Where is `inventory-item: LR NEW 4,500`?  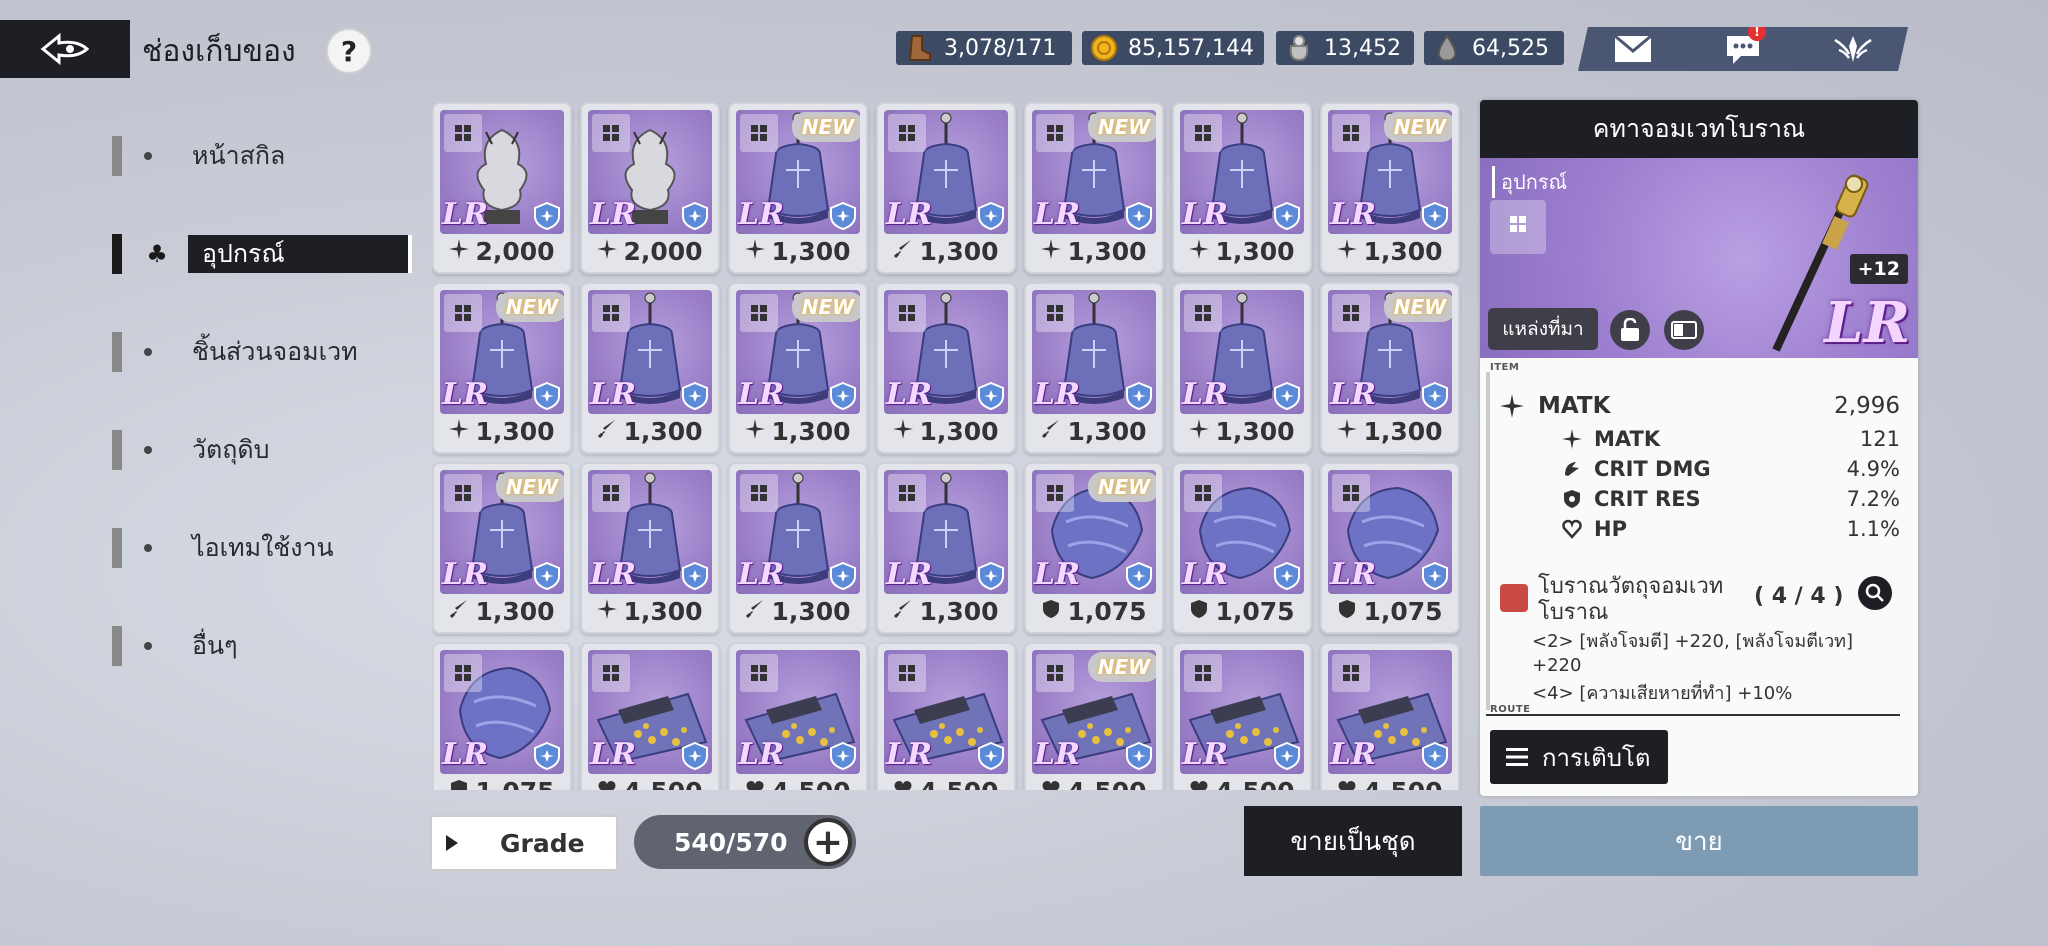 inventory-item: LR NEW 4,500 is located at coordinates (1094, 716).